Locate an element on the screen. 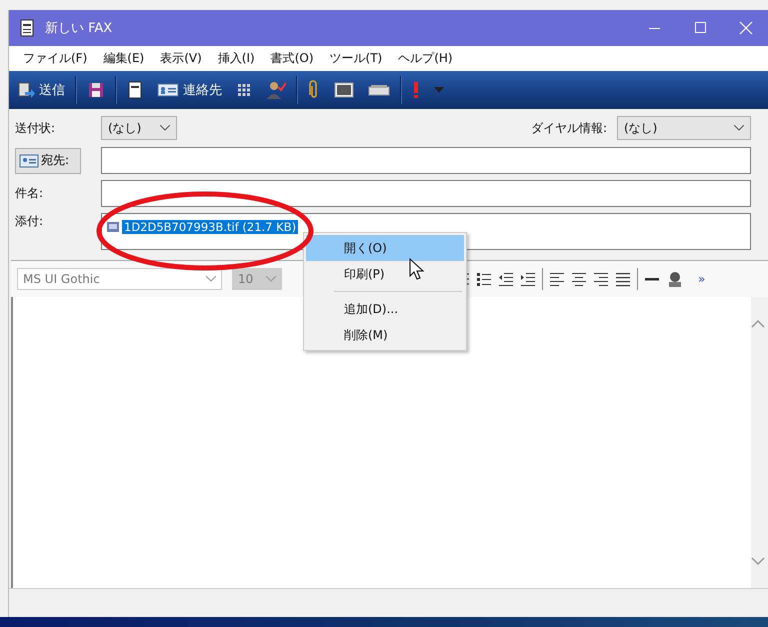  exclamation-icon is located at coordinates (416, 90).